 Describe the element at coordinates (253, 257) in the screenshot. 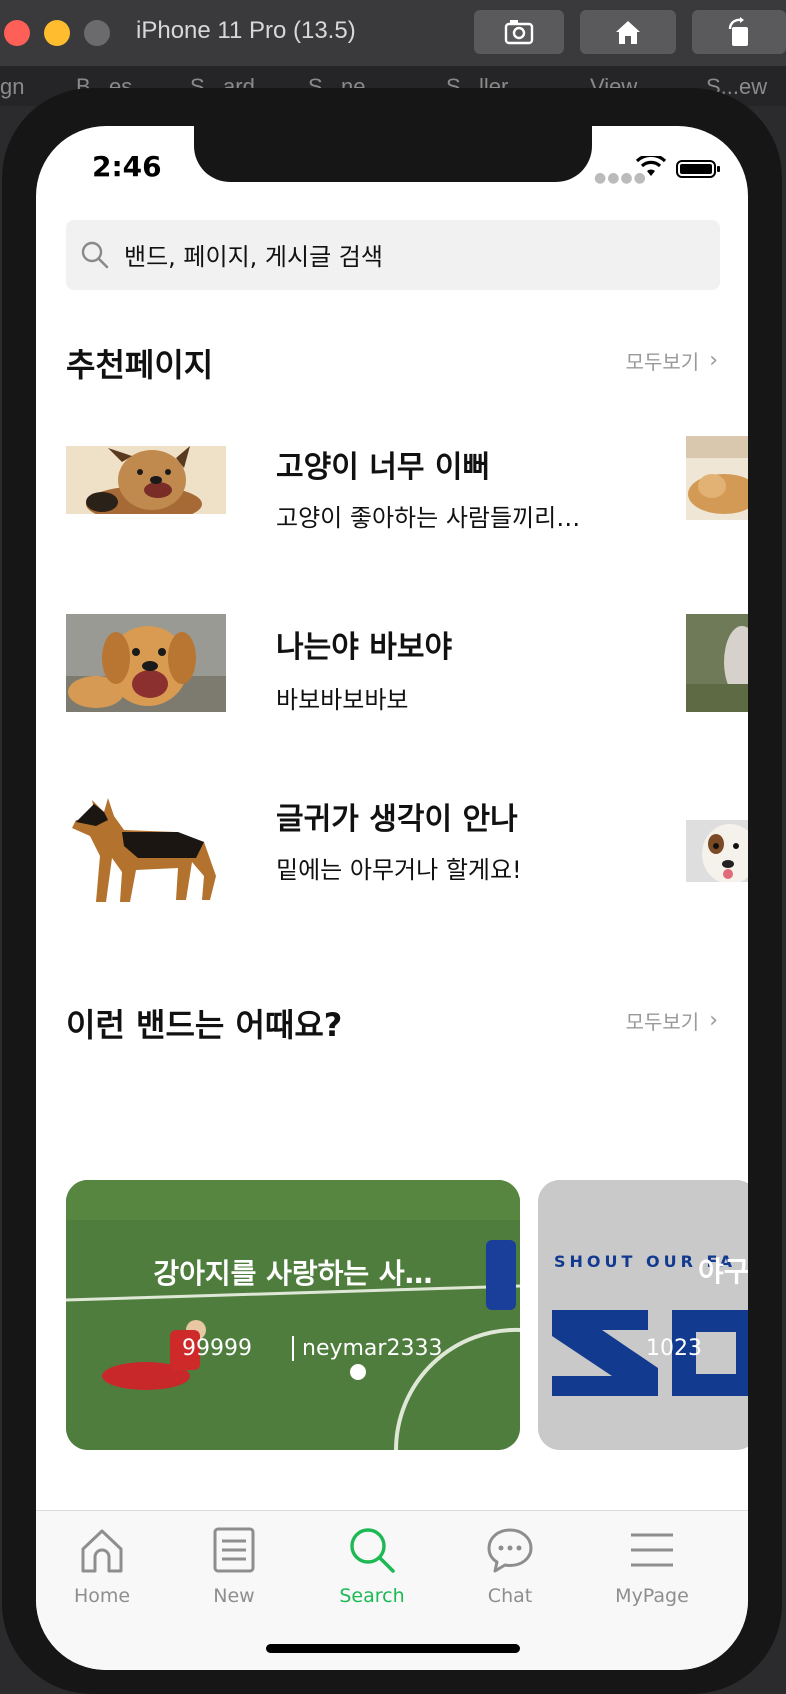

I see `search-placeholder: 밴드, 페이지, 게시글 검색` at that location.